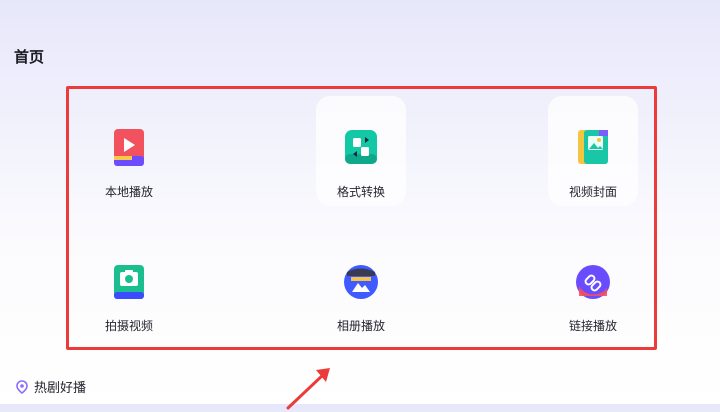 The height and width of the screenshot is (412, 720). I want to click on video-cover-icon, so click(593, 147).